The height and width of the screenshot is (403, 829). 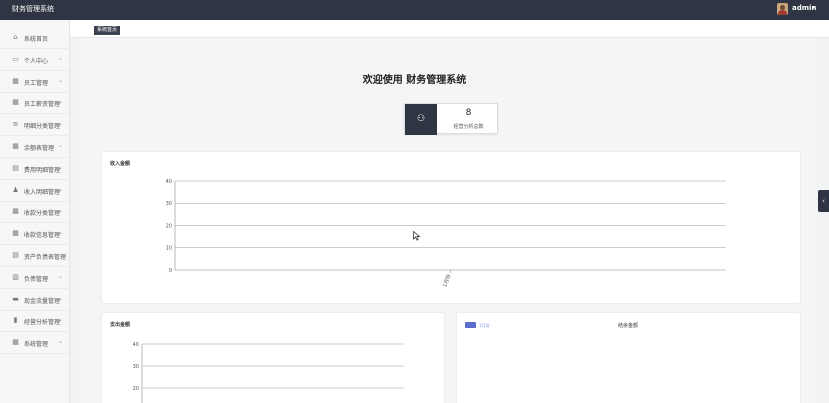 What do you see at coordinates (169, 226) in the screenshot?
I see `income-y-tick-label: 20` at bounding box center [169, 226].